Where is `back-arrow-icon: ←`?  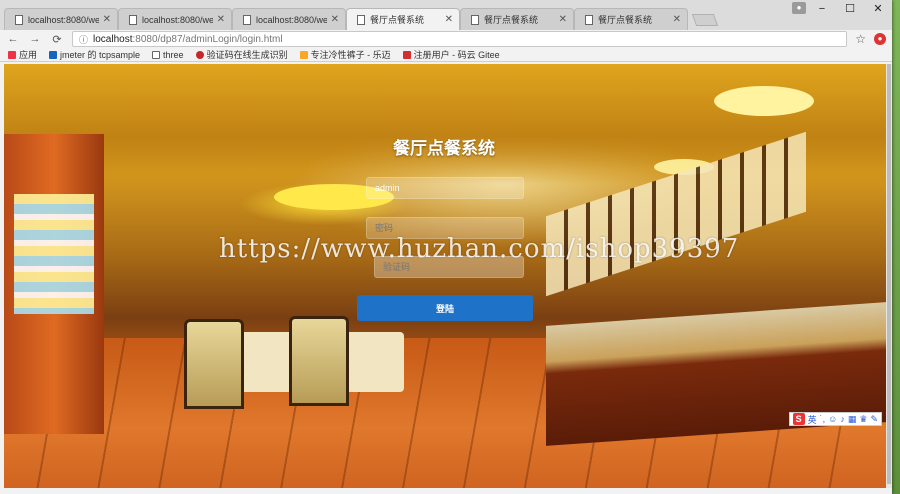 back-arrow-icon: ← is located at coordinates (13, 39).